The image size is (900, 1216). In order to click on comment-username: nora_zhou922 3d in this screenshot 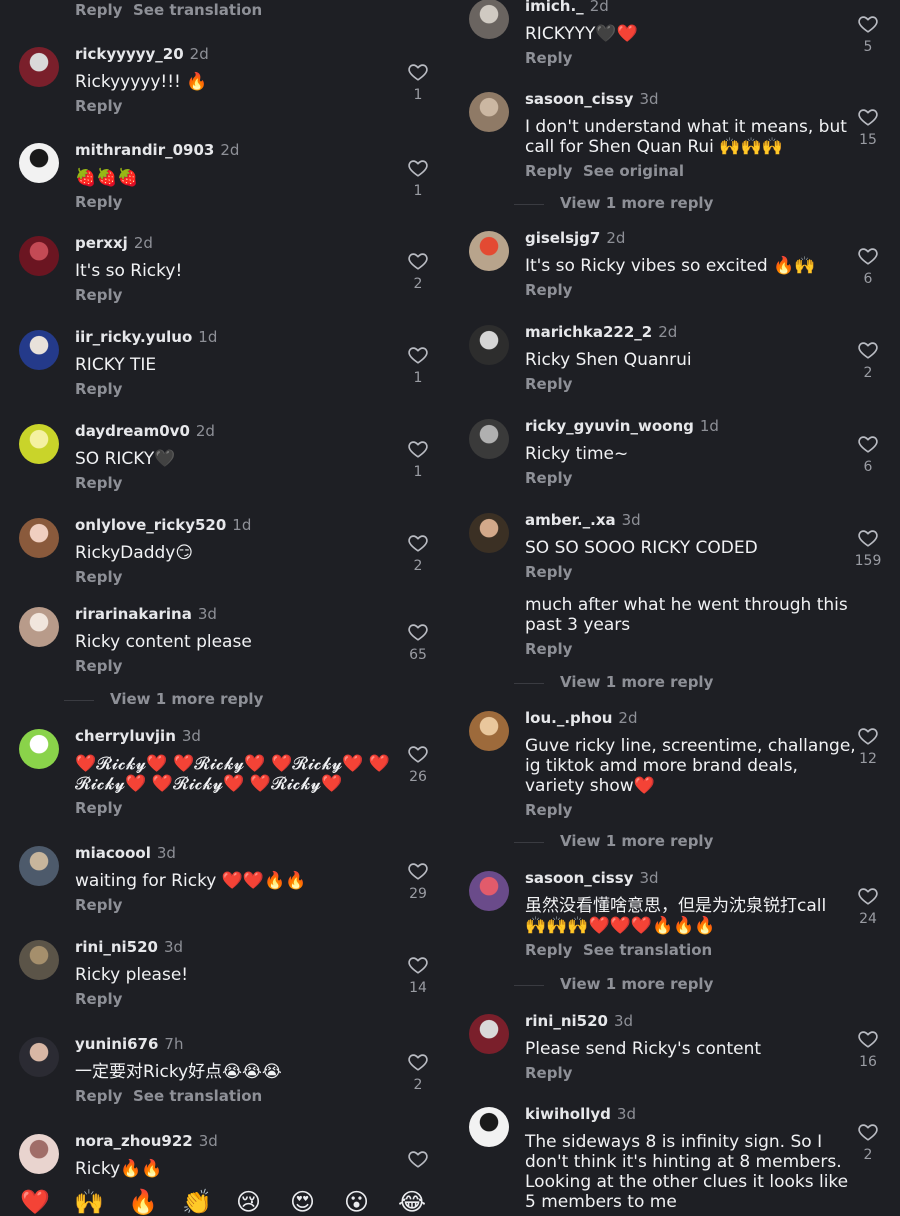, I will do `click(146, 1141)`.